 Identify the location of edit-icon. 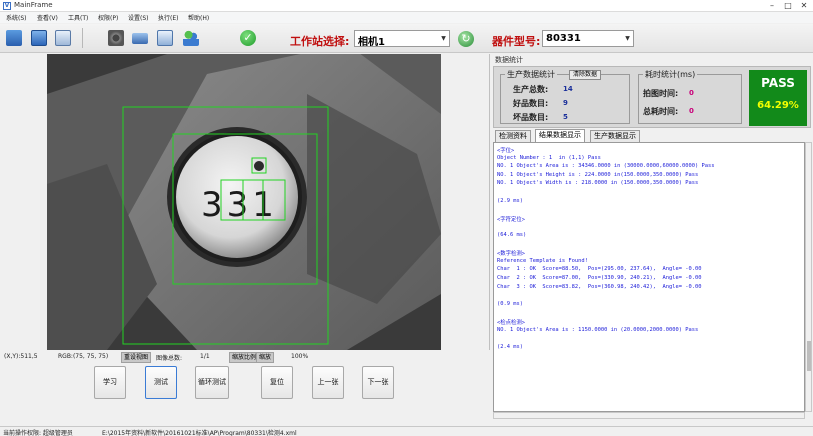
(63, 38).